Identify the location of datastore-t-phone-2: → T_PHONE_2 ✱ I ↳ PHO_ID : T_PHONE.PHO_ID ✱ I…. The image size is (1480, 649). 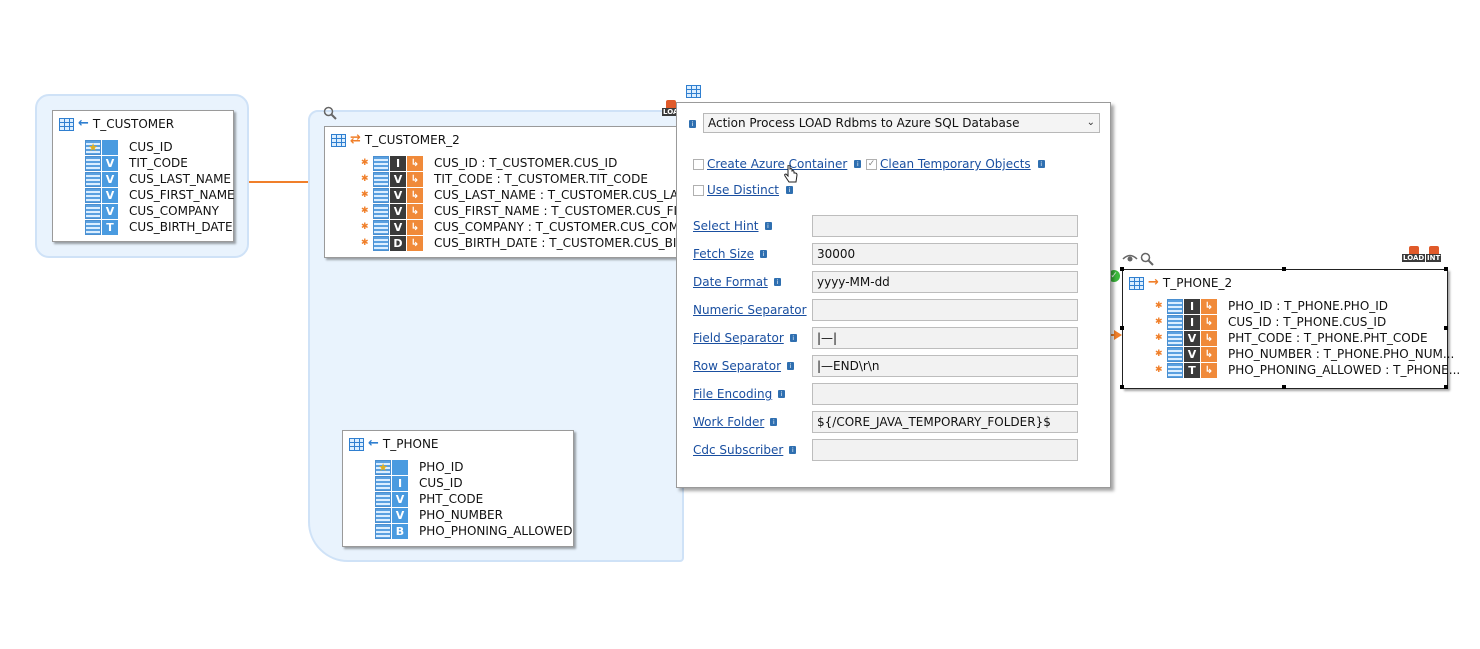
(1291, 329).